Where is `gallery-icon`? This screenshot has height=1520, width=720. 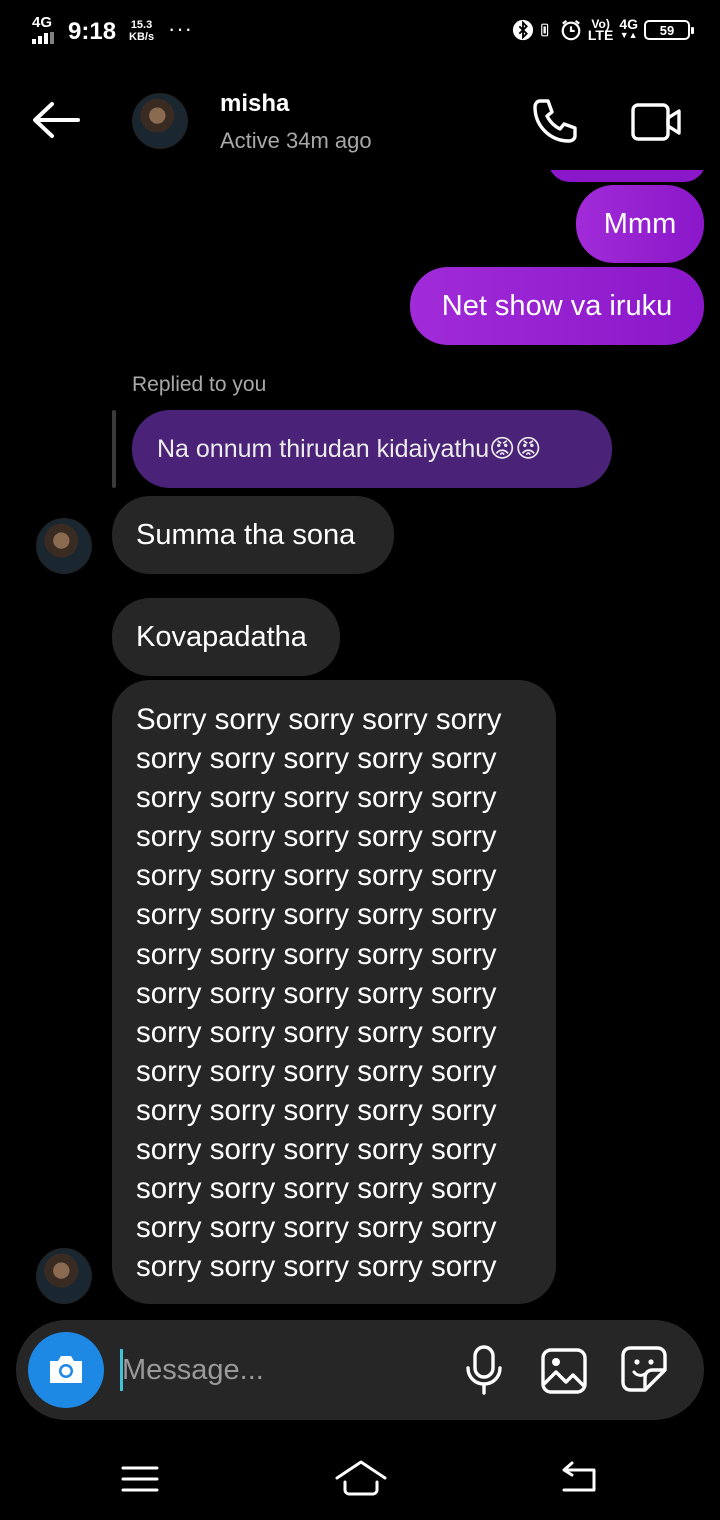
gallery-icon is located at coordinates (564, 1371).